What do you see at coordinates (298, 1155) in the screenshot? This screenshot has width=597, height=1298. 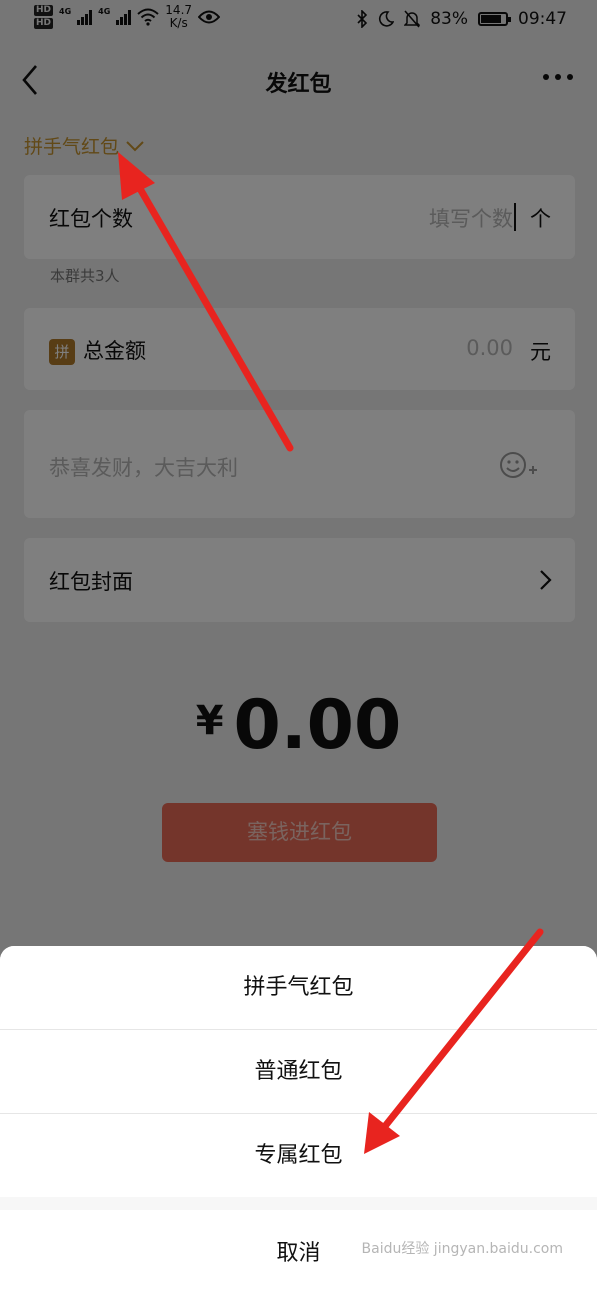 I see `option-exclusive-packet: 专属红包` at bounding box center [298, 1155].